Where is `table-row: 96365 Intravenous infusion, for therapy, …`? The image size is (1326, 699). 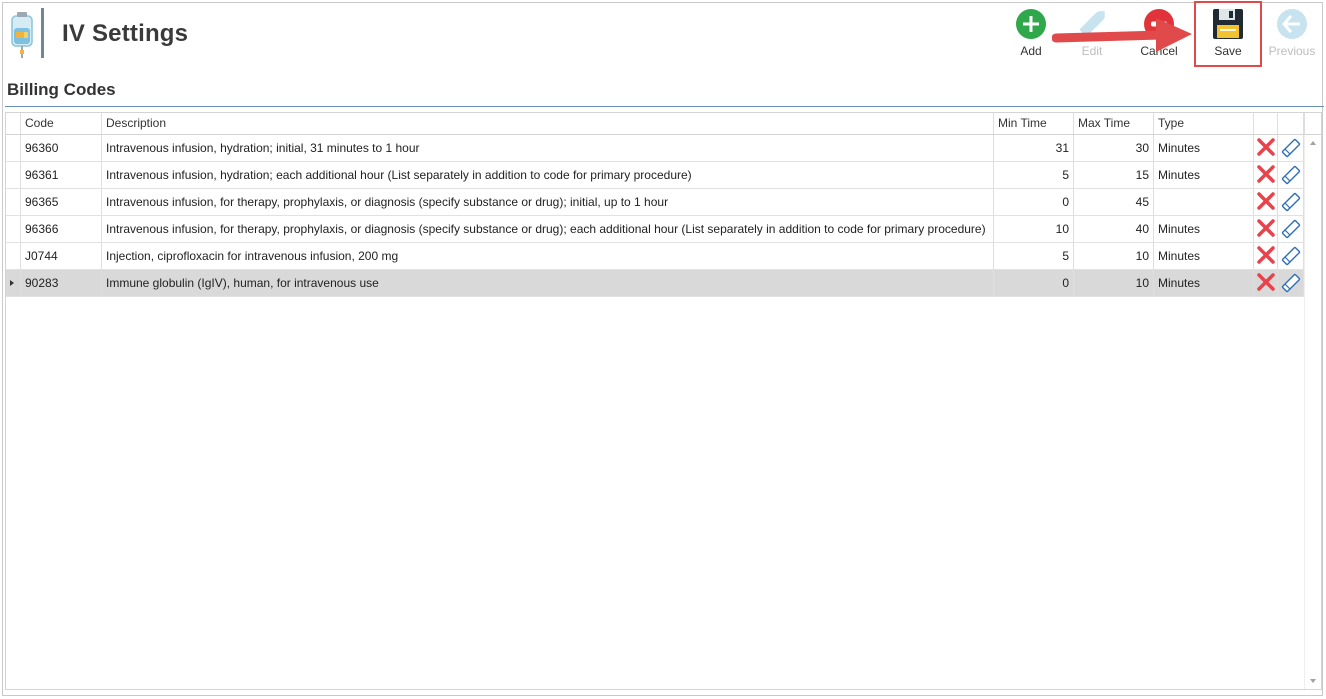 table-row: 96365 Intravenous infusion, for therapy, … is located at coordinates (655, 202).